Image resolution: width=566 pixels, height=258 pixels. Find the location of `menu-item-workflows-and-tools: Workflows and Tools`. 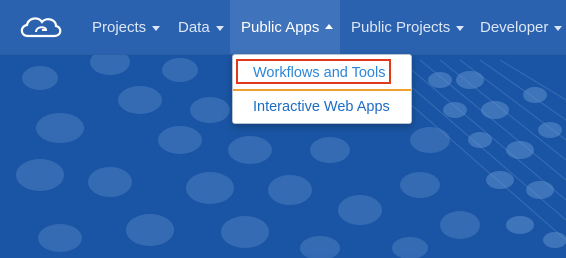

menu-item-workflows-and-tools: Workflows and Tools is located at coordinates (322, 73).